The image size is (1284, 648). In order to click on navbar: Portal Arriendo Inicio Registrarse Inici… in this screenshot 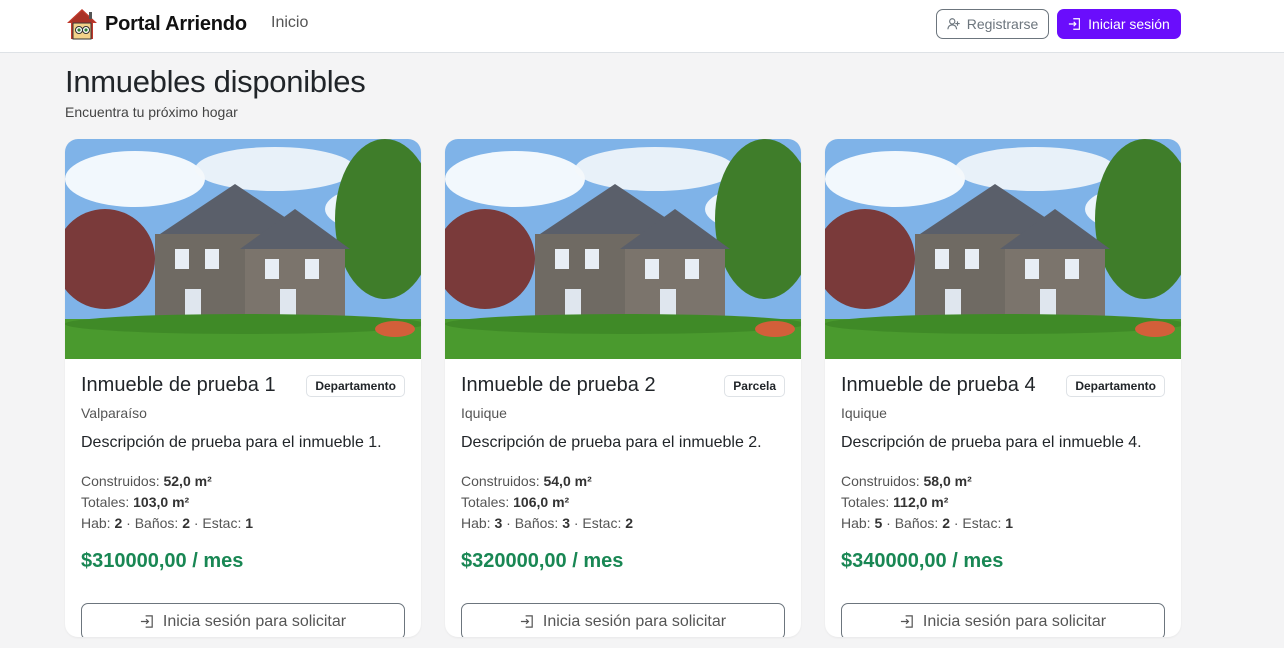, I will do `click(642, 26)`.